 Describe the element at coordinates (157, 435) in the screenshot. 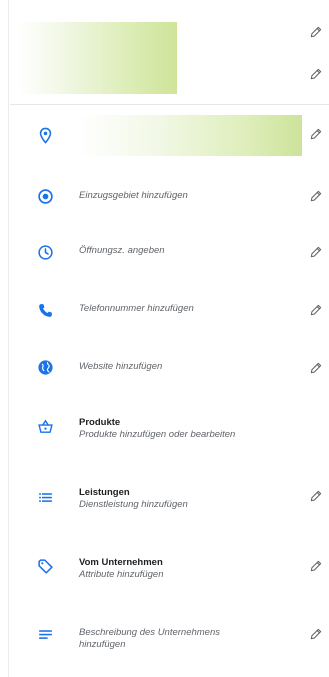

I see `products-subtitle: Produkte hinzufügen oder bearbeiten` at that location.